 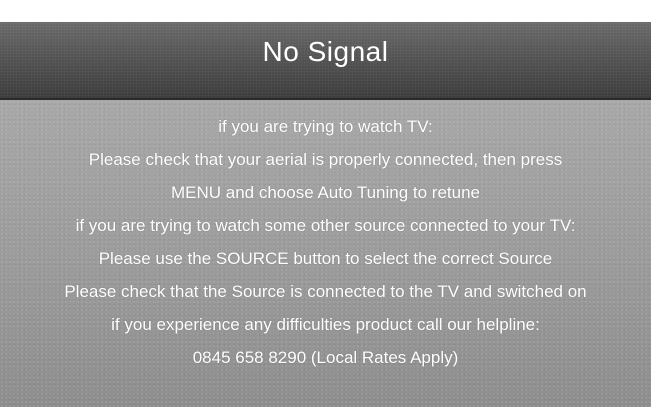 I want to click on message-line-auto-tuning: MENU and choose Auto Tuning to retune, so click(x=325, y=192).